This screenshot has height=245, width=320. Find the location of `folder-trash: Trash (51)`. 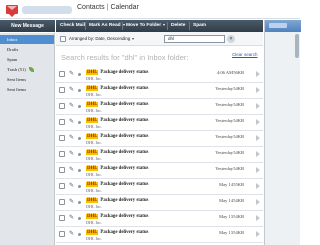

folder-trash: Trash (51) is located at coordinates (27, 69).